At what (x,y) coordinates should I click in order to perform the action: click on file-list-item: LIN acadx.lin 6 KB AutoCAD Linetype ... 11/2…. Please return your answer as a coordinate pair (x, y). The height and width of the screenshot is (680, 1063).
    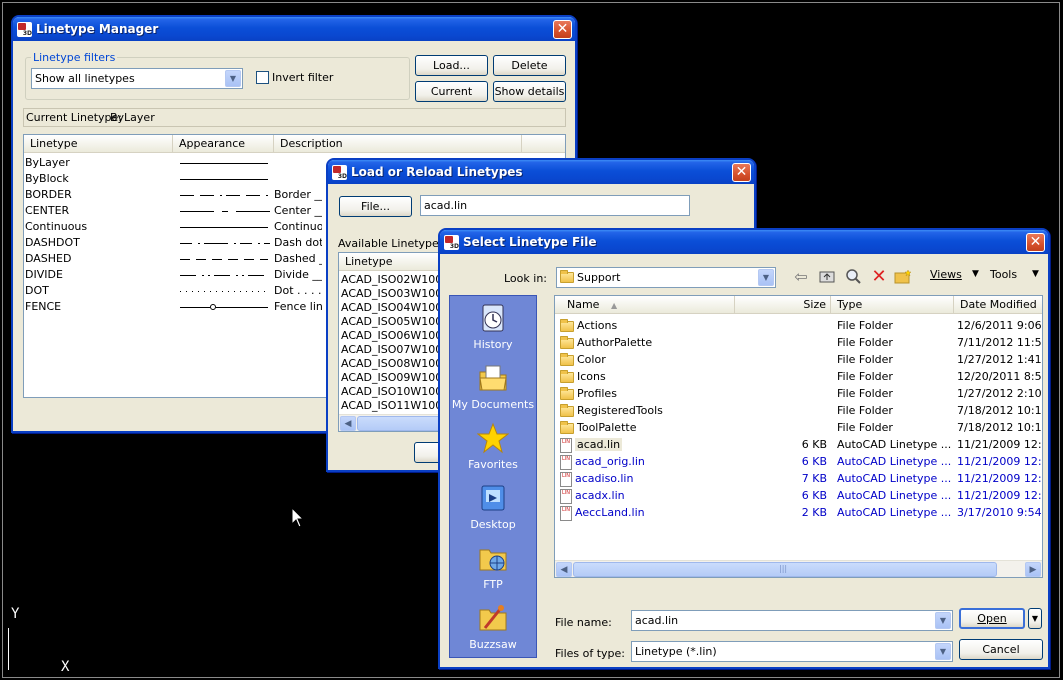
    Looking at the image, I should click on (798, 495).